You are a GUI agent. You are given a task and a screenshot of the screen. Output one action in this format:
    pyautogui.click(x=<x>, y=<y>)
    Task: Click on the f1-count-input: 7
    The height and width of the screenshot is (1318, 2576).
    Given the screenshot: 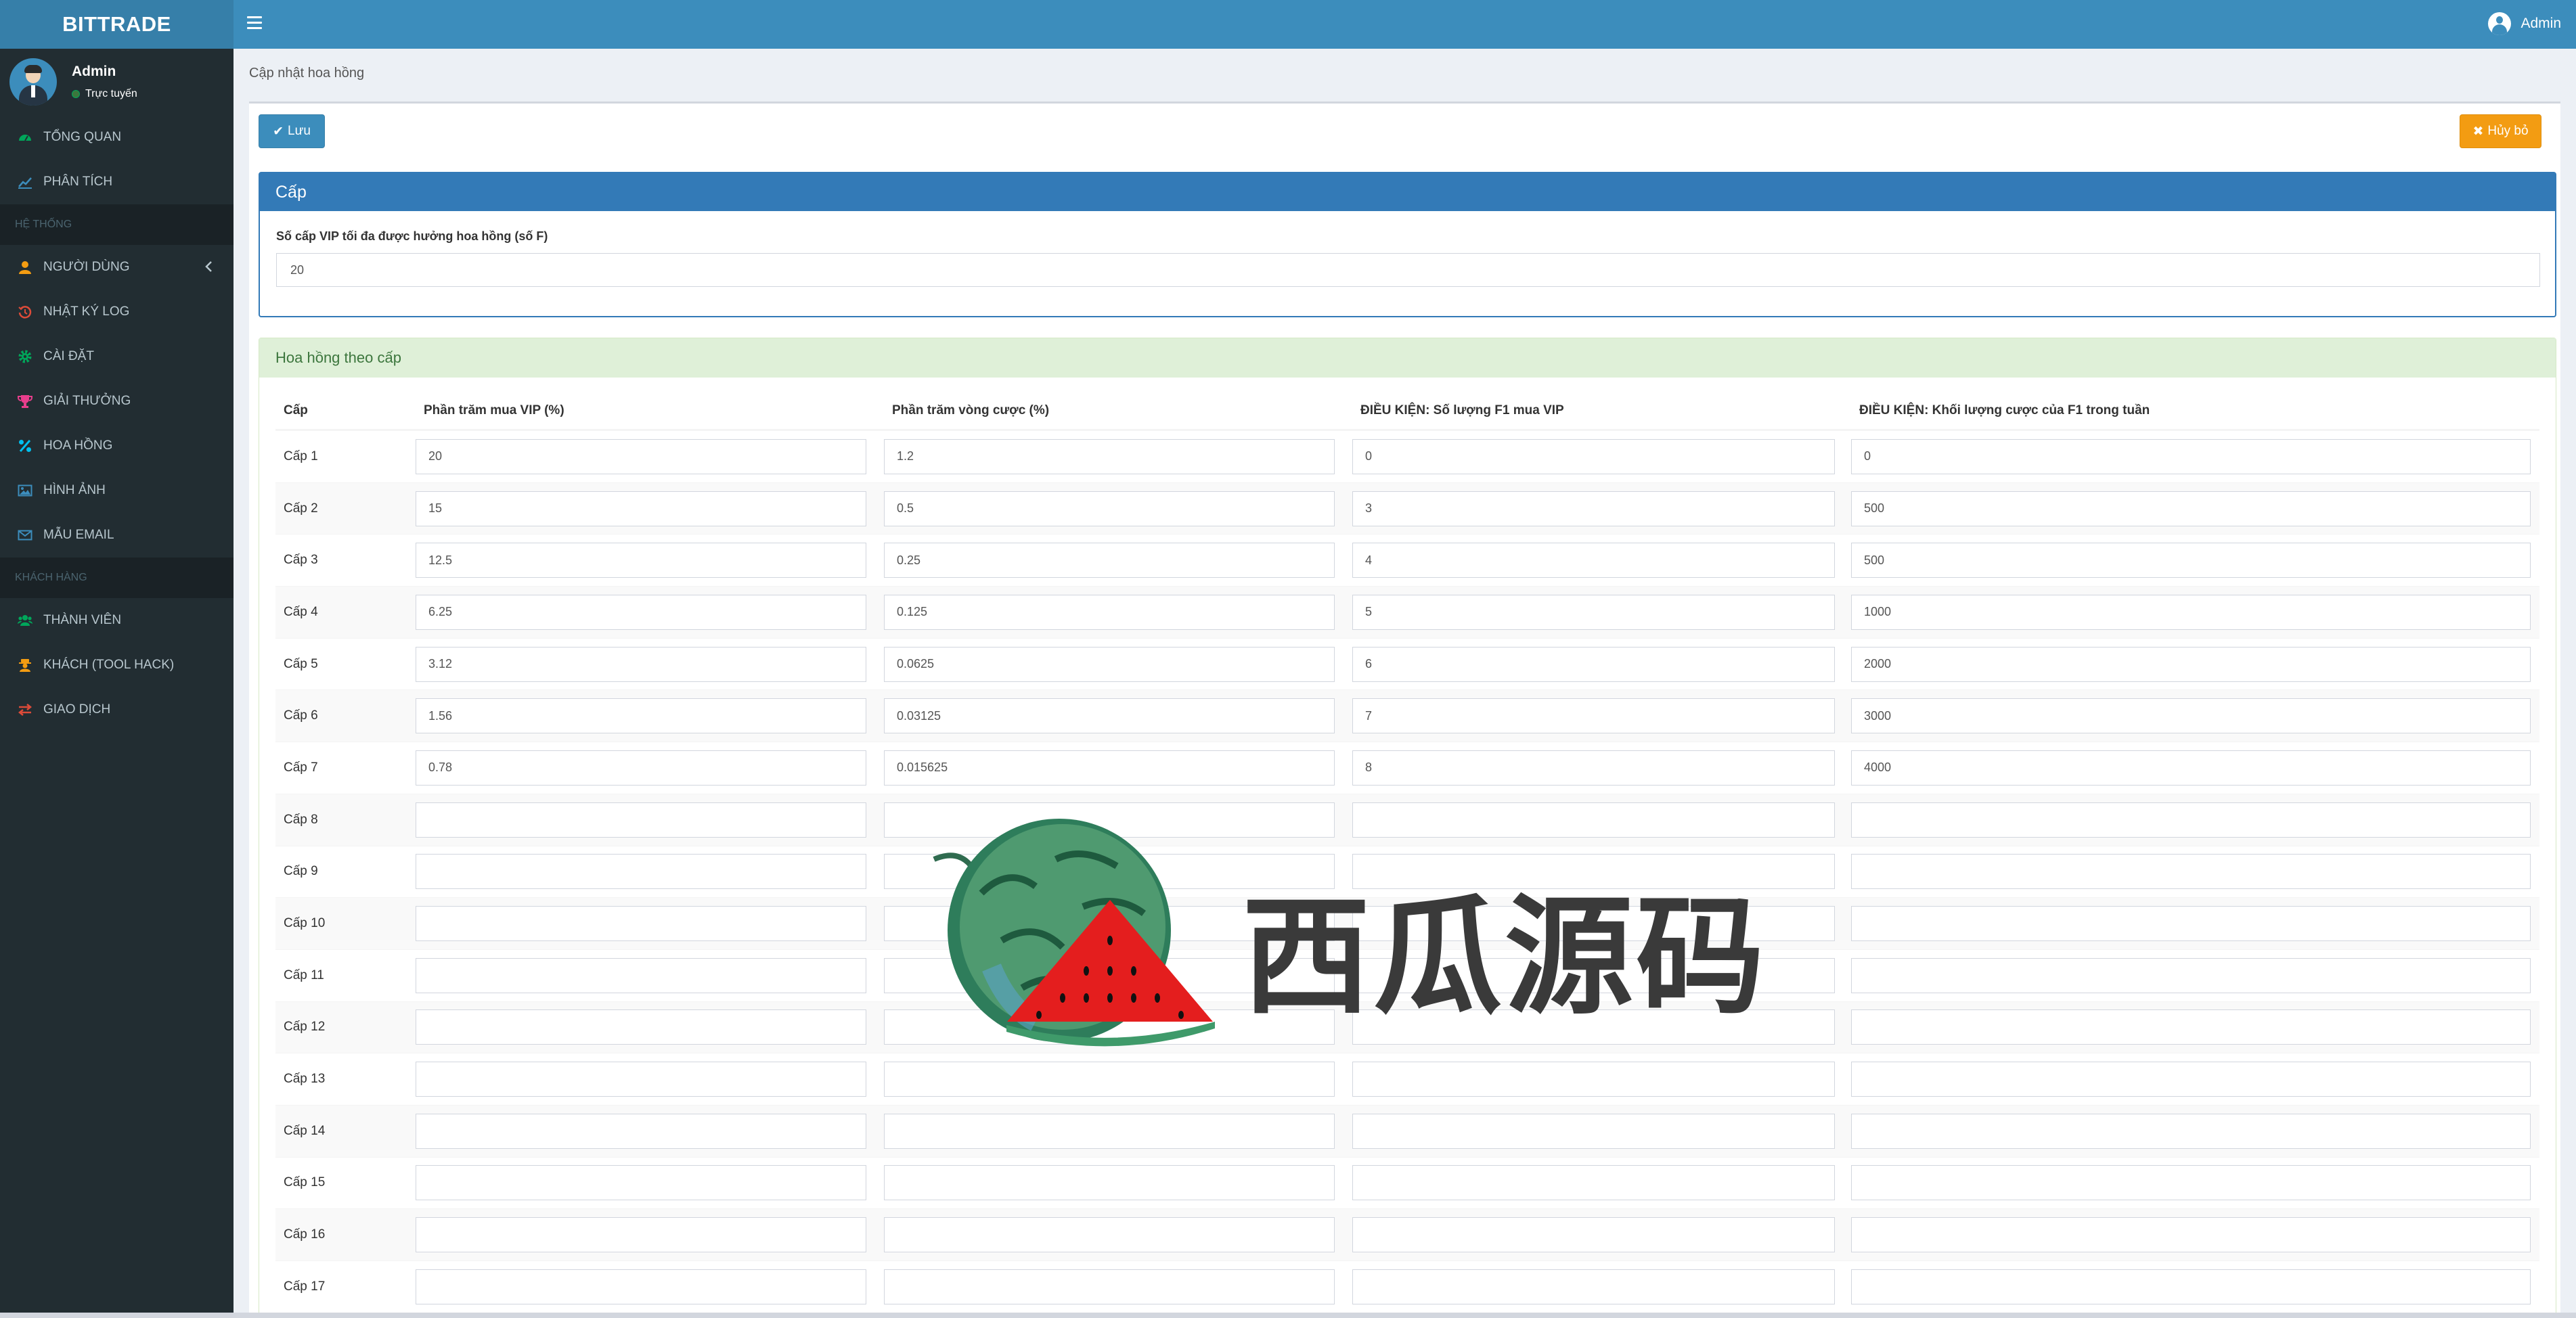 What is the action you would take?
    pyautogui.click(x=1593, y=716)
    